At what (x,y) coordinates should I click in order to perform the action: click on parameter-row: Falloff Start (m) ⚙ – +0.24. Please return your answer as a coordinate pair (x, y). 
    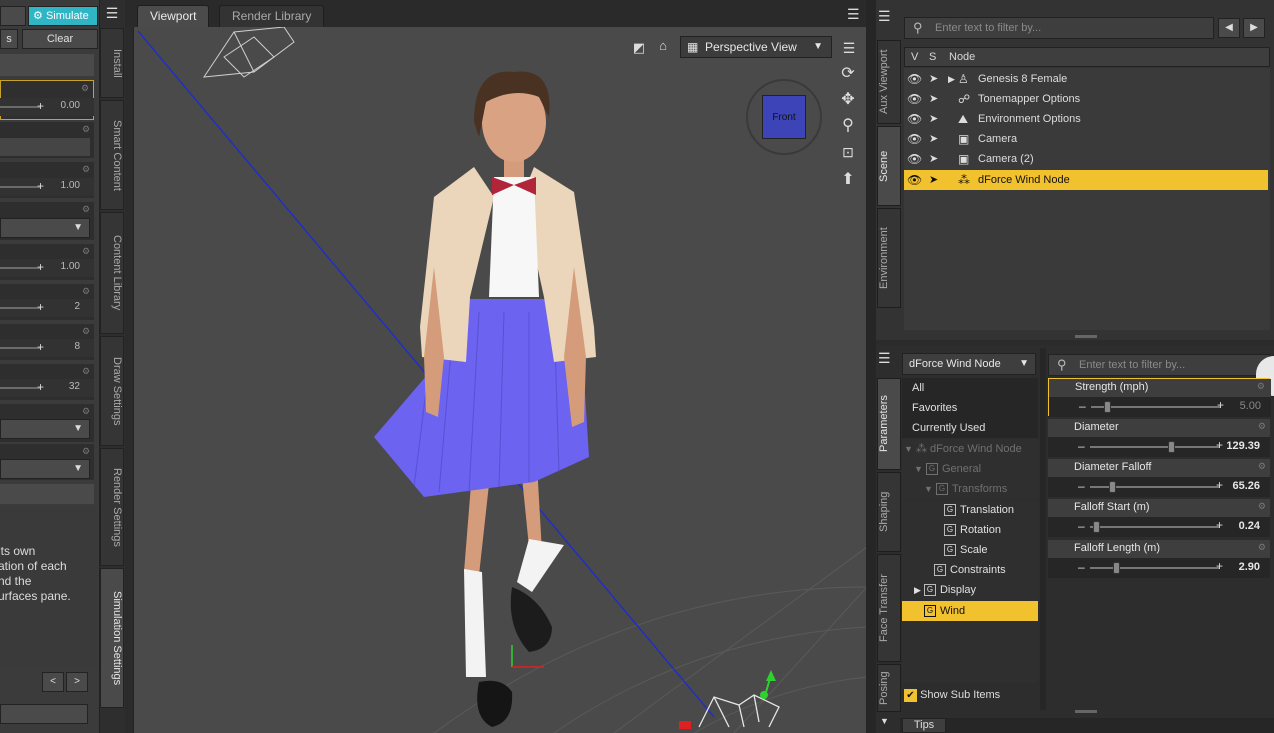
    Looking at the image, I should click on (1159, 518).